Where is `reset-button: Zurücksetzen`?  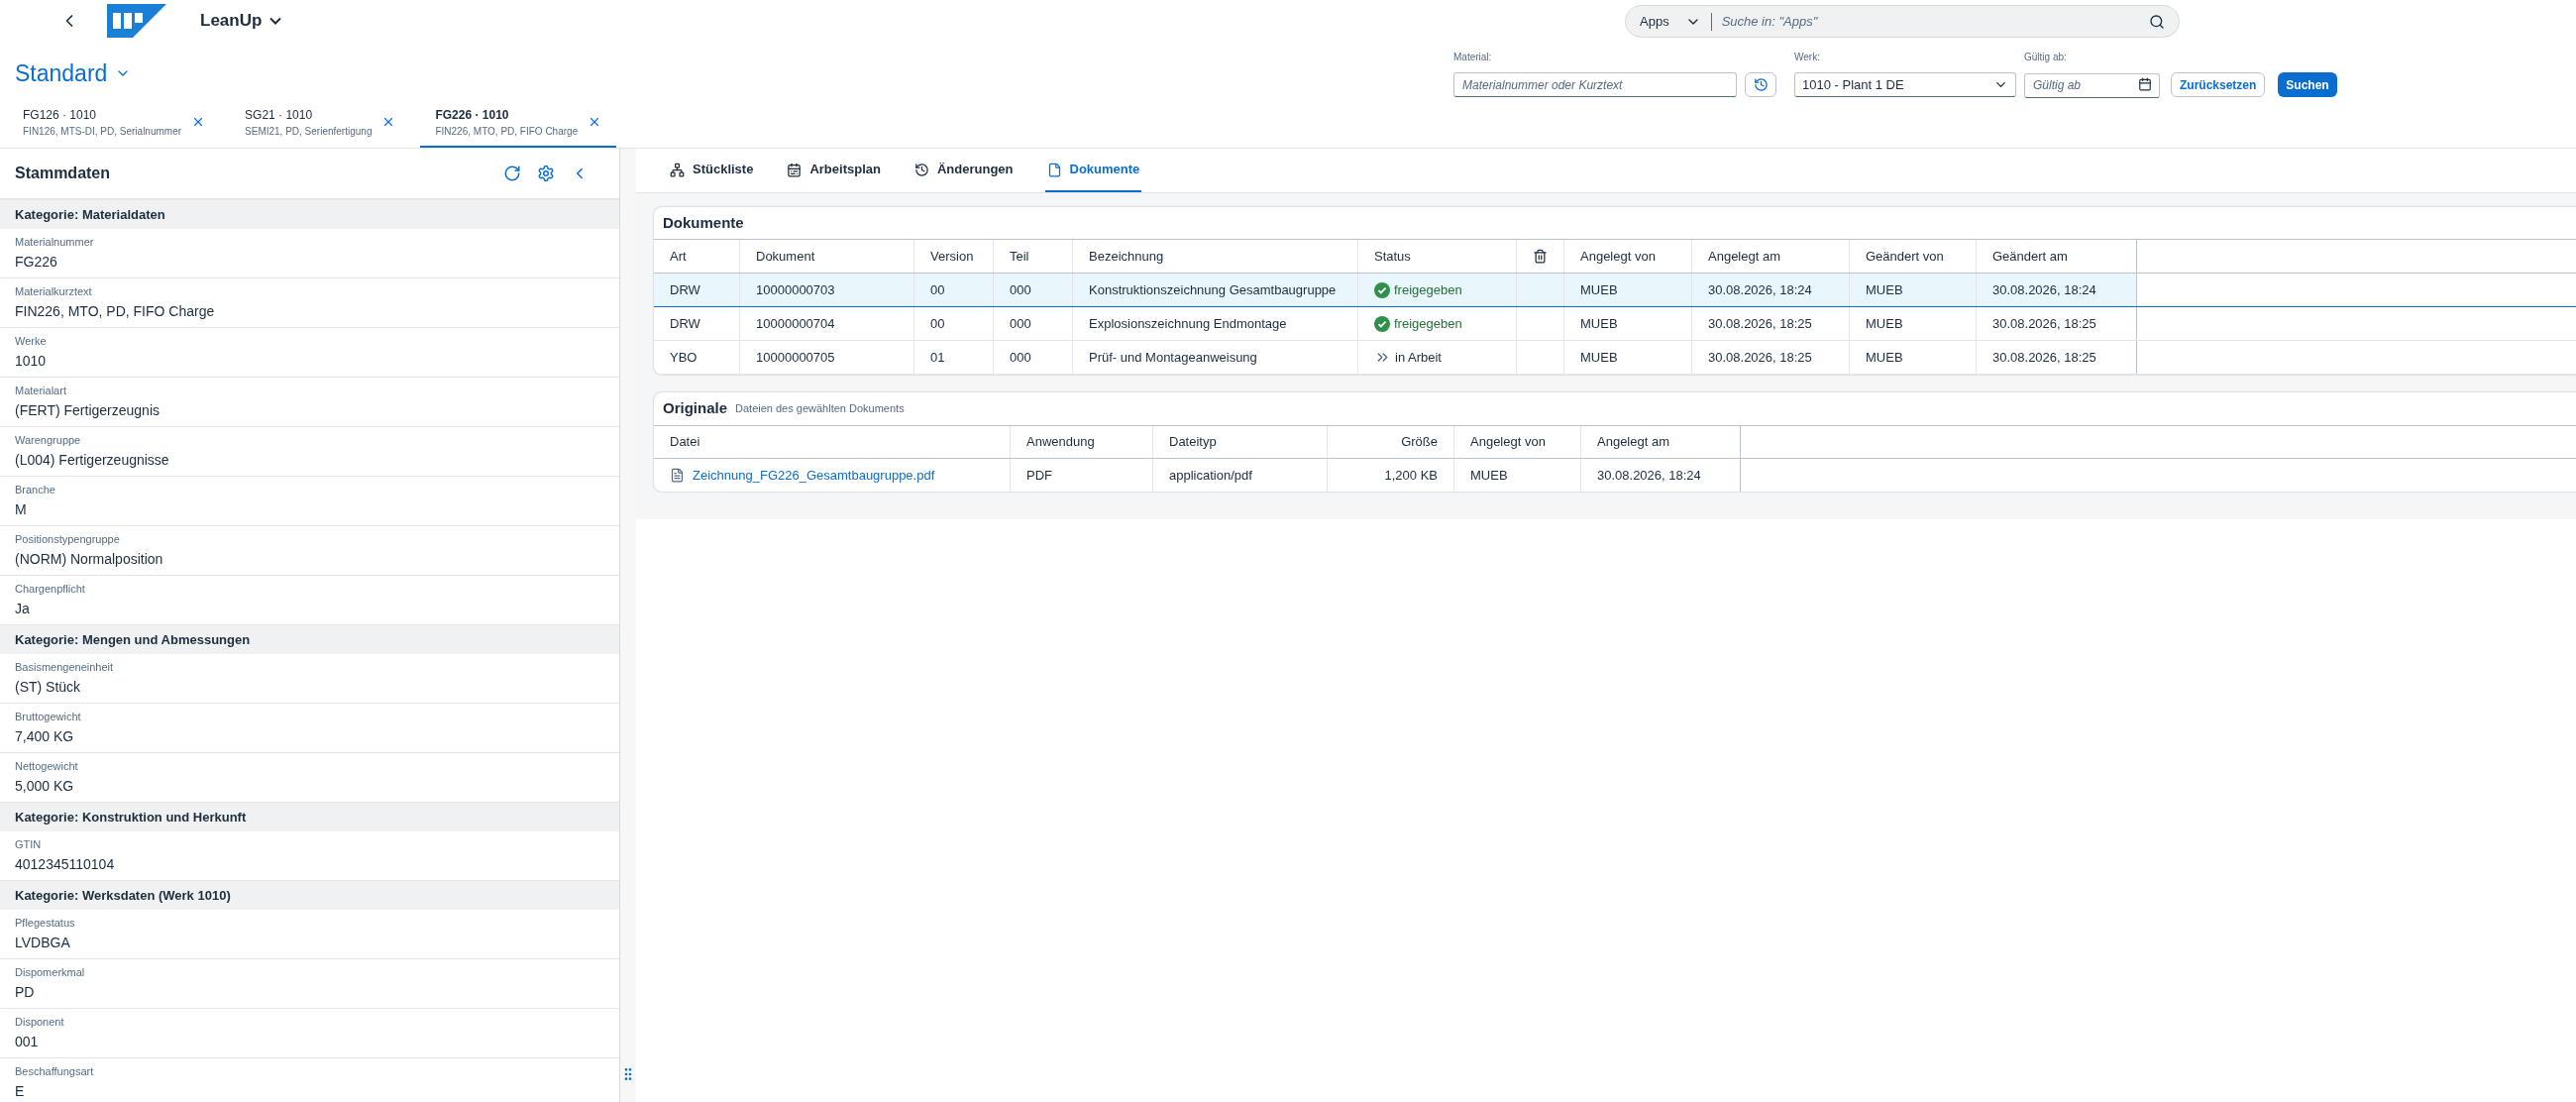
reset-button: Zurücksetzen is located at coordinates (2218, 84).